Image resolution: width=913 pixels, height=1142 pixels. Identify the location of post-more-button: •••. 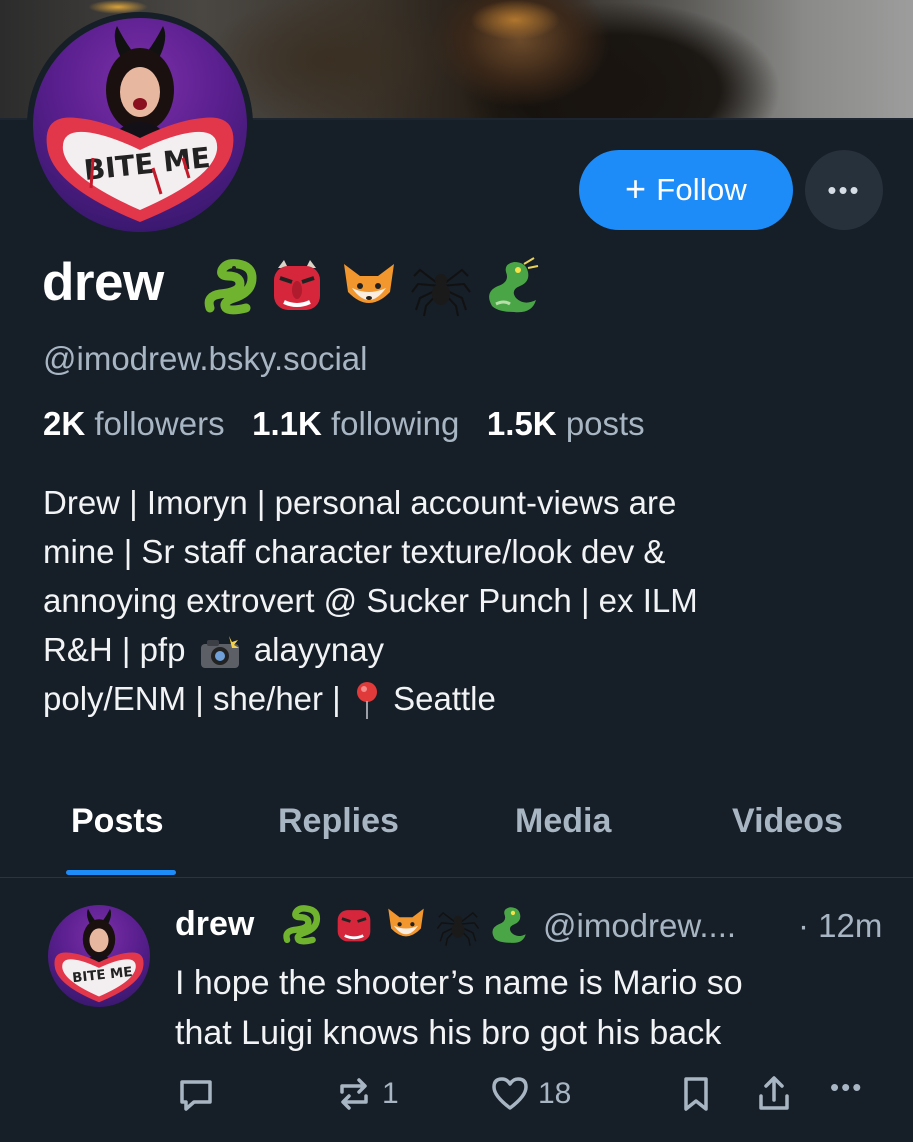
(846, 1087).